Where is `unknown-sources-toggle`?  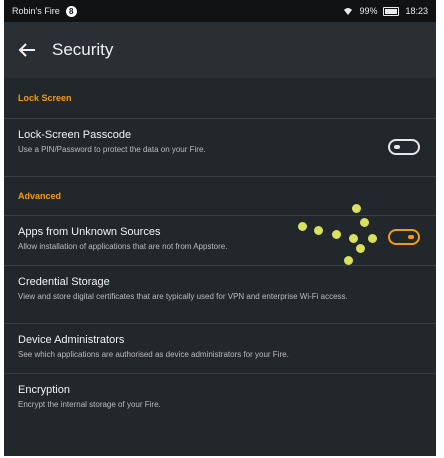 unknown-sources-toggle is located at coordinates (404, 237).